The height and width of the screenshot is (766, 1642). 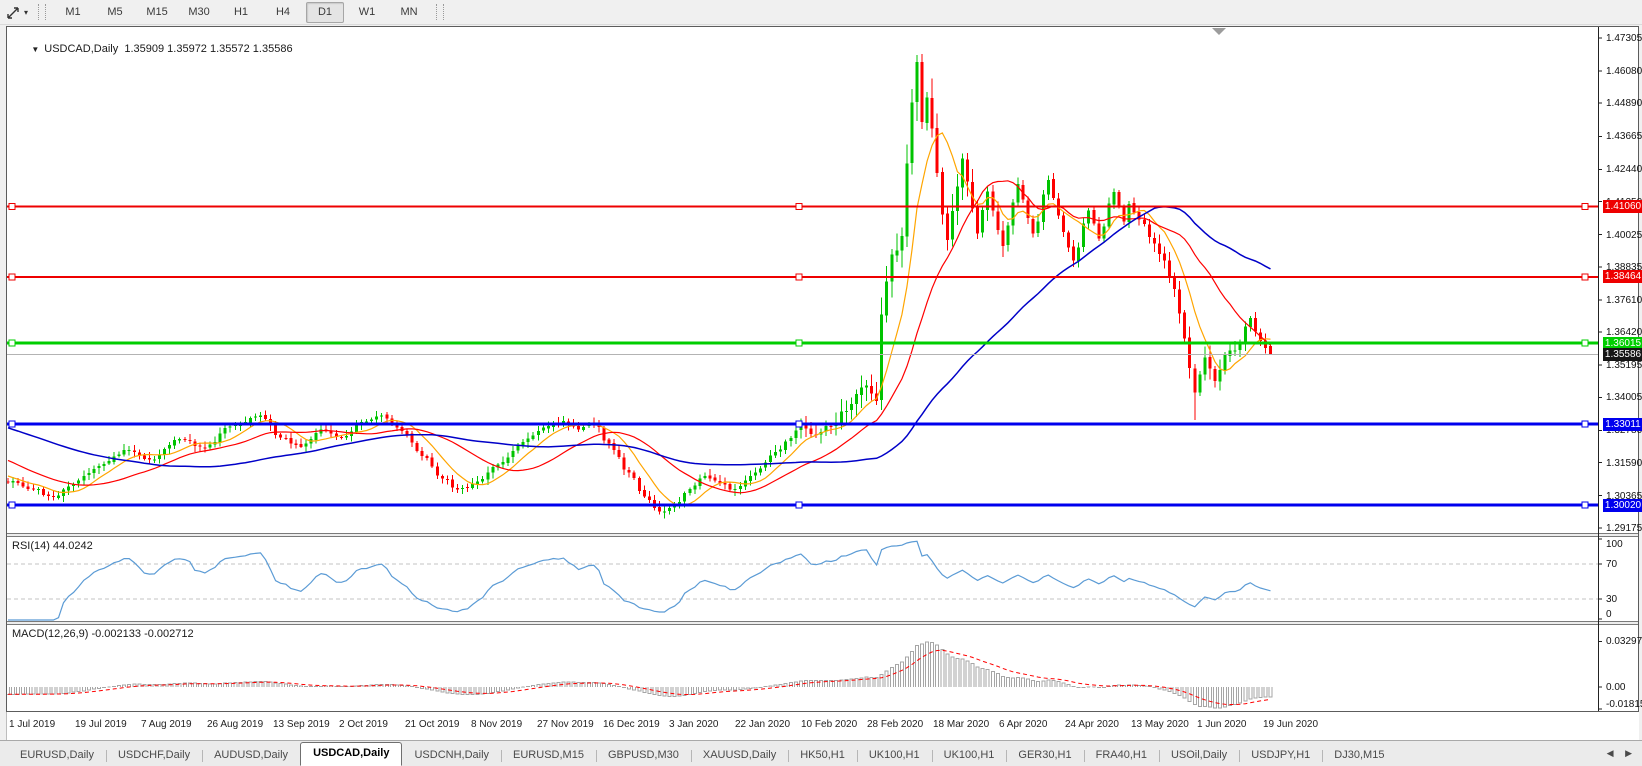 What do you see at coordinates (1628, 753) in the screenshot?
I see `tab-scroll-right-icon: ▶` at bounding box center [1628, 753].